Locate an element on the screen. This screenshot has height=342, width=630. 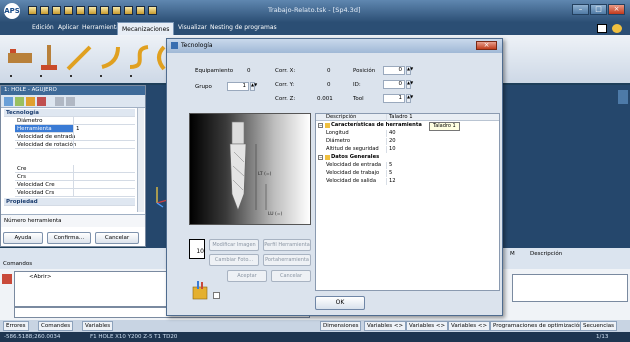
options-icon is located at coordinates (617, 28).